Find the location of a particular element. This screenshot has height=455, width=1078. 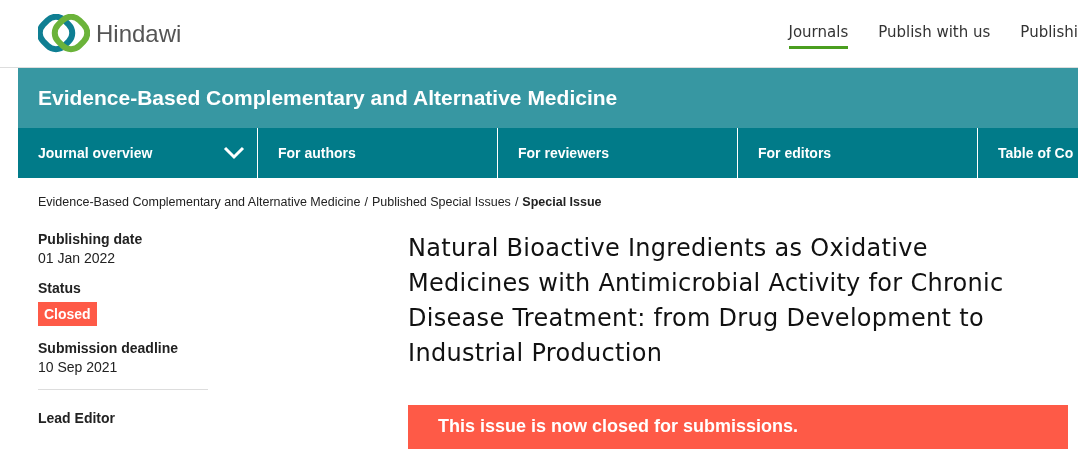

field-value: 10 Sep 2021 is located at coordinates (78, 367).